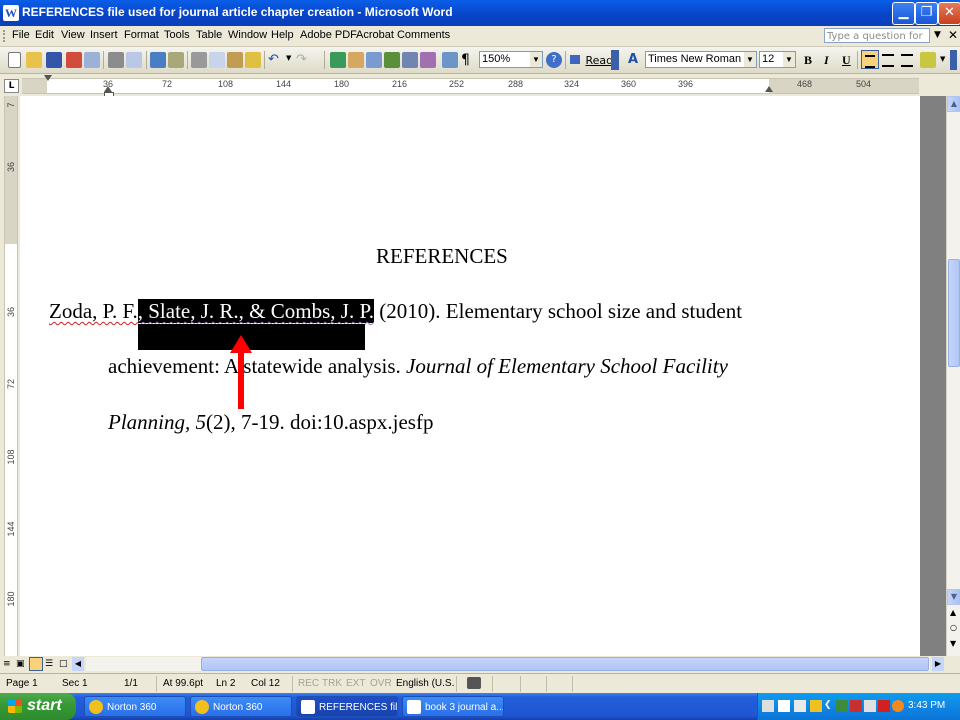 The width and height of the screenshot is (960, 720). What do you see at coordinates (54, 60) in the screenshot?
I see `save-icon` at bounding box center [54, 60].